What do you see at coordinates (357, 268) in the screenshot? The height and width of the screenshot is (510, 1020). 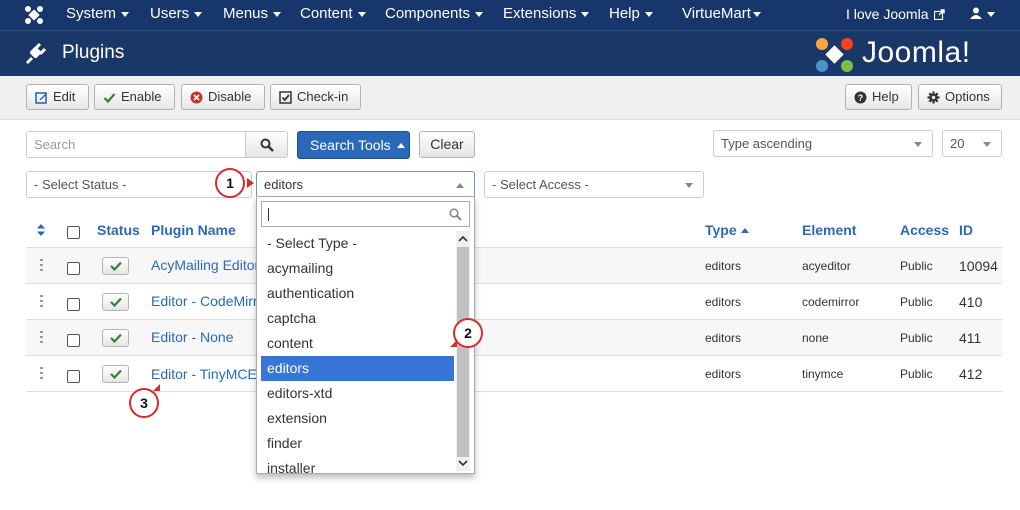 I see `type-option: acymailing` at bounding box center [357, 268].